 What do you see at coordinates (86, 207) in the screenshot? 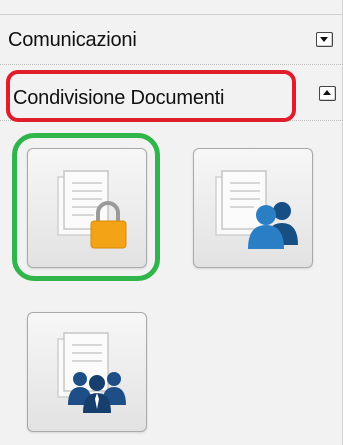
I see `tile-highlight-annotation` at bounding box center [86, 207].